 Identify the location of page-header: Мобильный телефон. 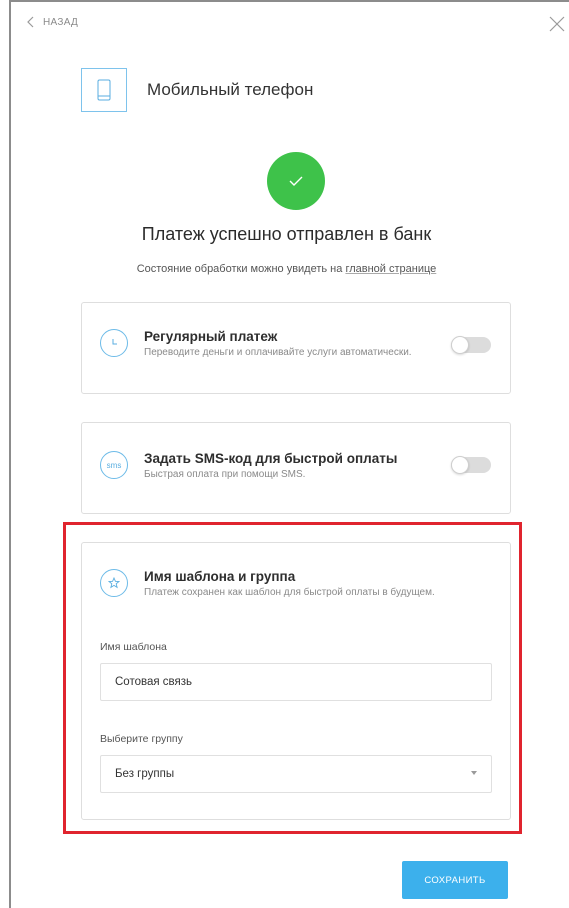
(197, 90).